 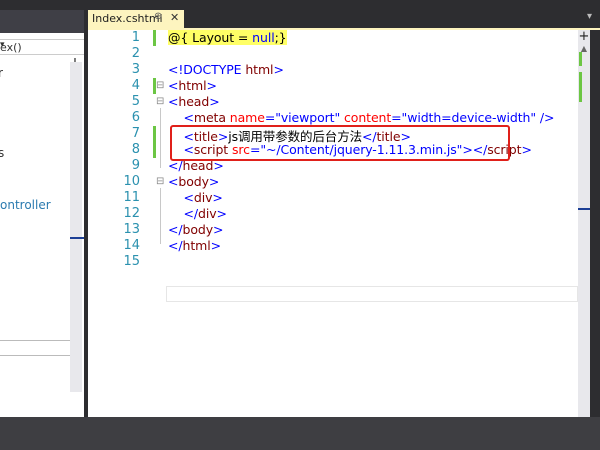 What do you see at coordinates (131, 245) in the screenshot?
I see `line-number: 14` at bounding box center [131, 245].